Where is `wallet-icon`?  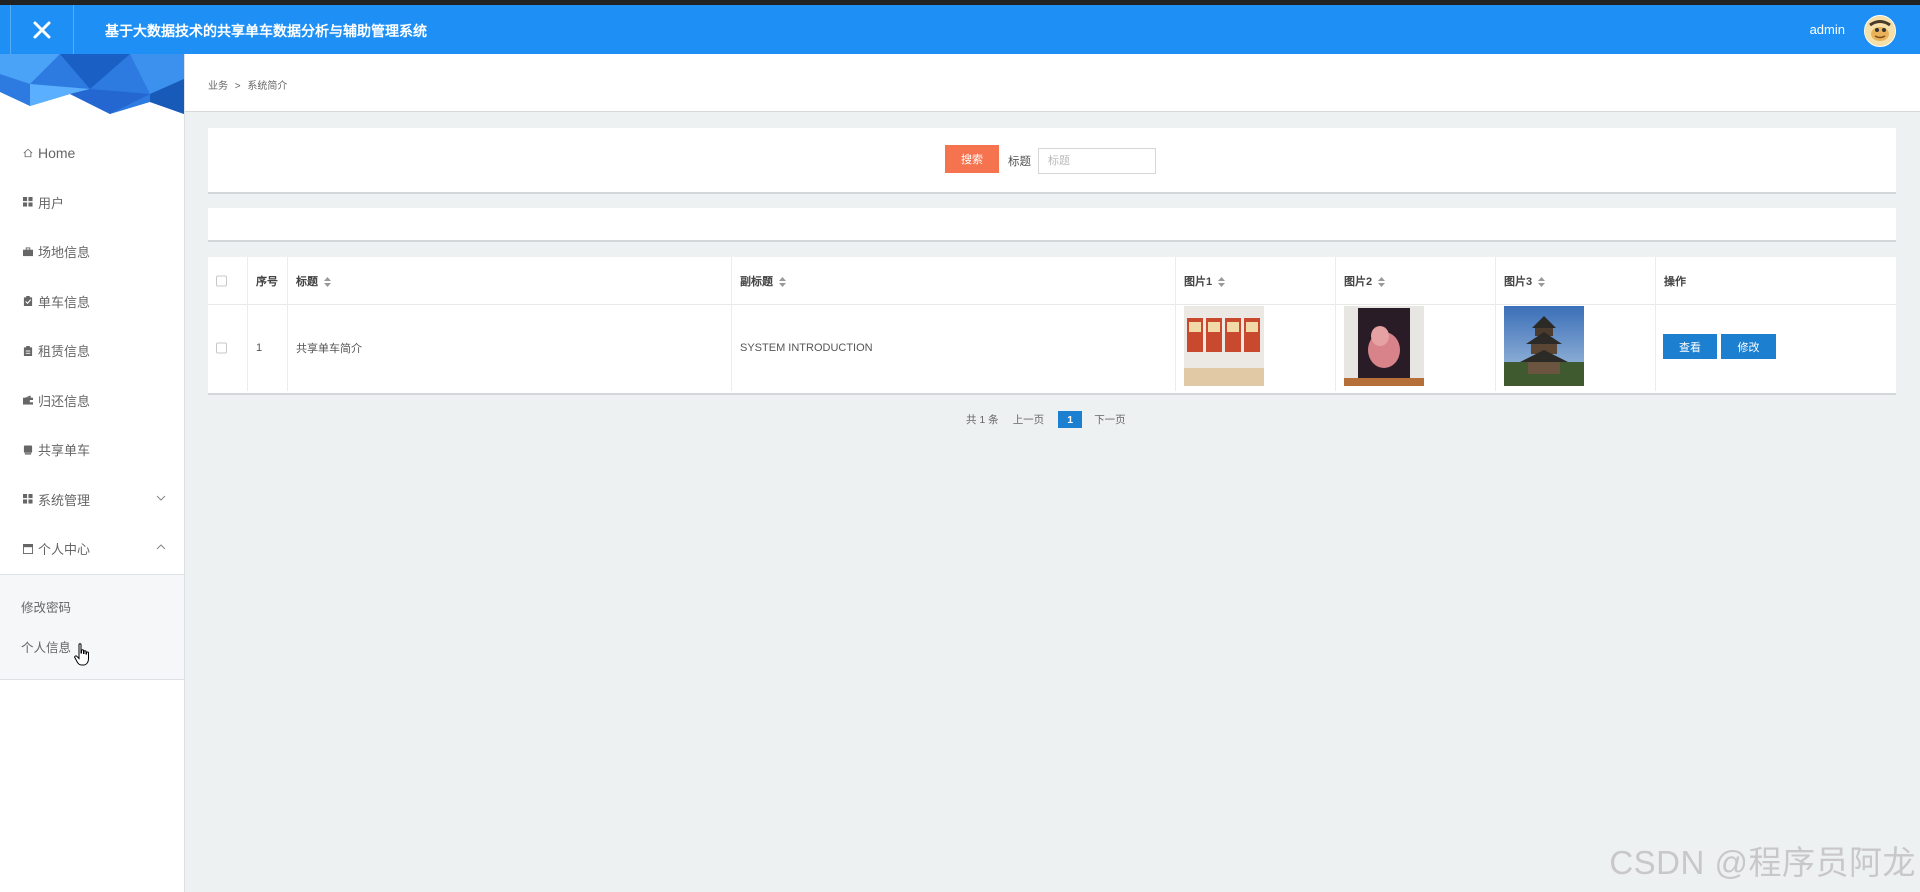 wallet-icon is located at coordinates (28, 400).